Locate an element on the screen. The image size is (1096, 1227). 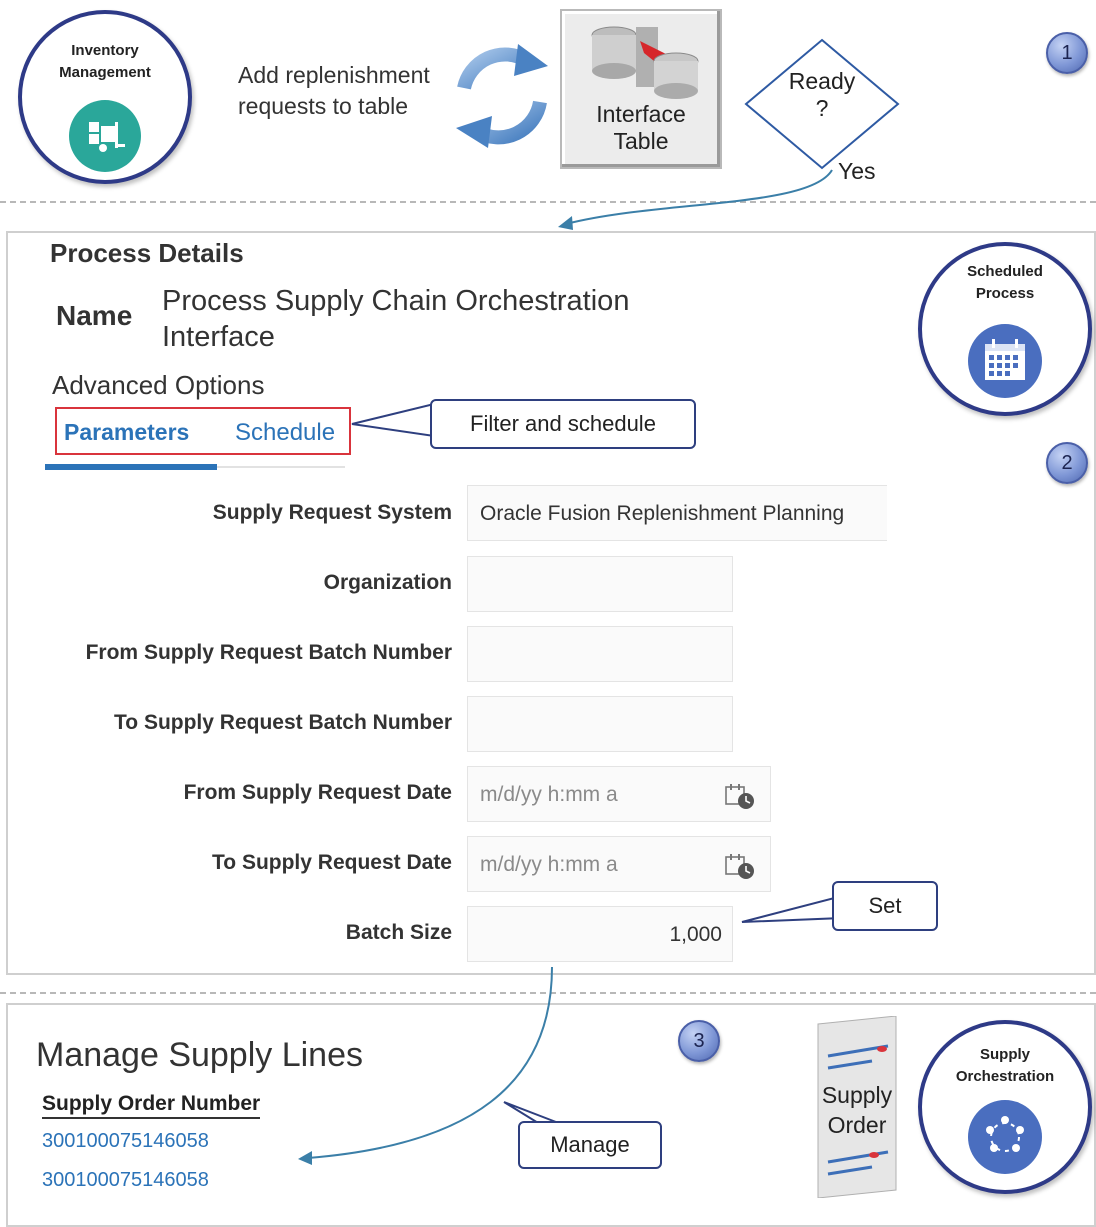
calendar-icon is located at coordinates (1005, 361).